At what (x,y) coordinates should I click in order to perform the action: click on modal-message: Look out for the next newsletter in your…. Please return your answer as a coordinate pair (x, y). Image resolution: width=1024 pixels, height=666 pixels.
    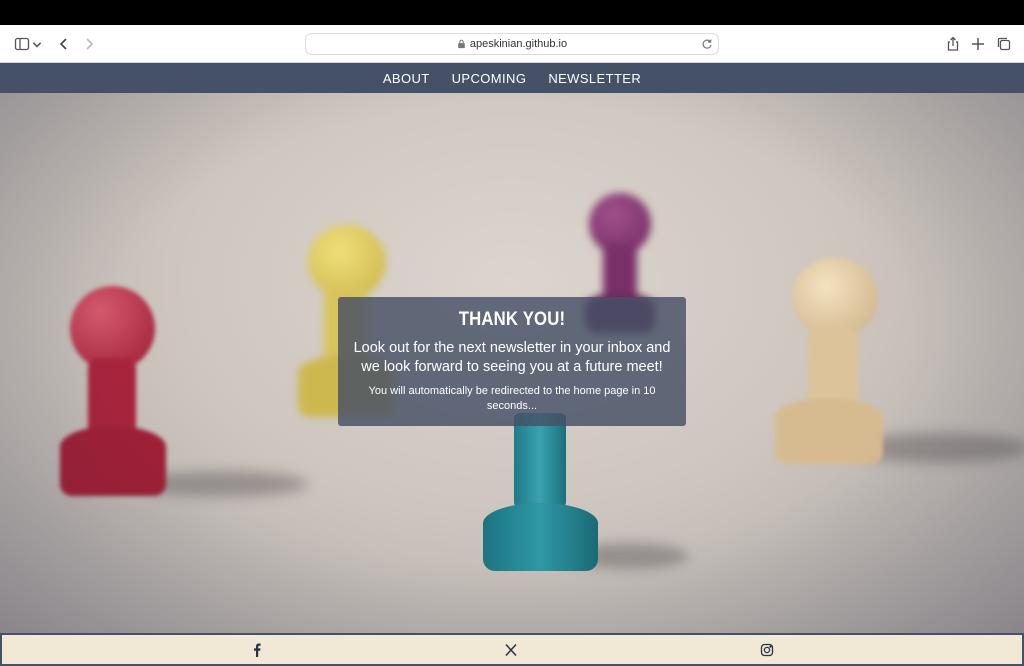
    Looking at the image, I should click on (512, 357).